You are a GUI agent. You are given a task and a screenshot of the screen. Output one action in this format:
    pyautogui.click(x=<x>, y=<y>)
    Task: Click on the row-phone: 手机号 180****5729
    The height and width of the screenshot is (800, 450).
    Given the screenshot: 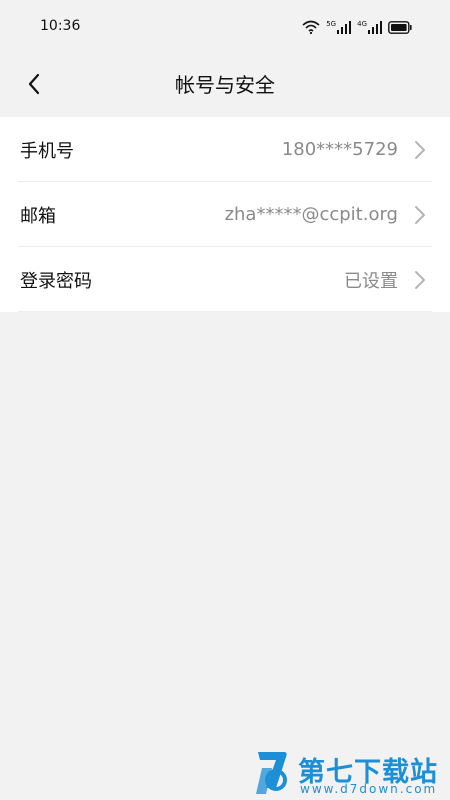 What is the action you would take?
    pyautogui.click(x=225, y=149)
    